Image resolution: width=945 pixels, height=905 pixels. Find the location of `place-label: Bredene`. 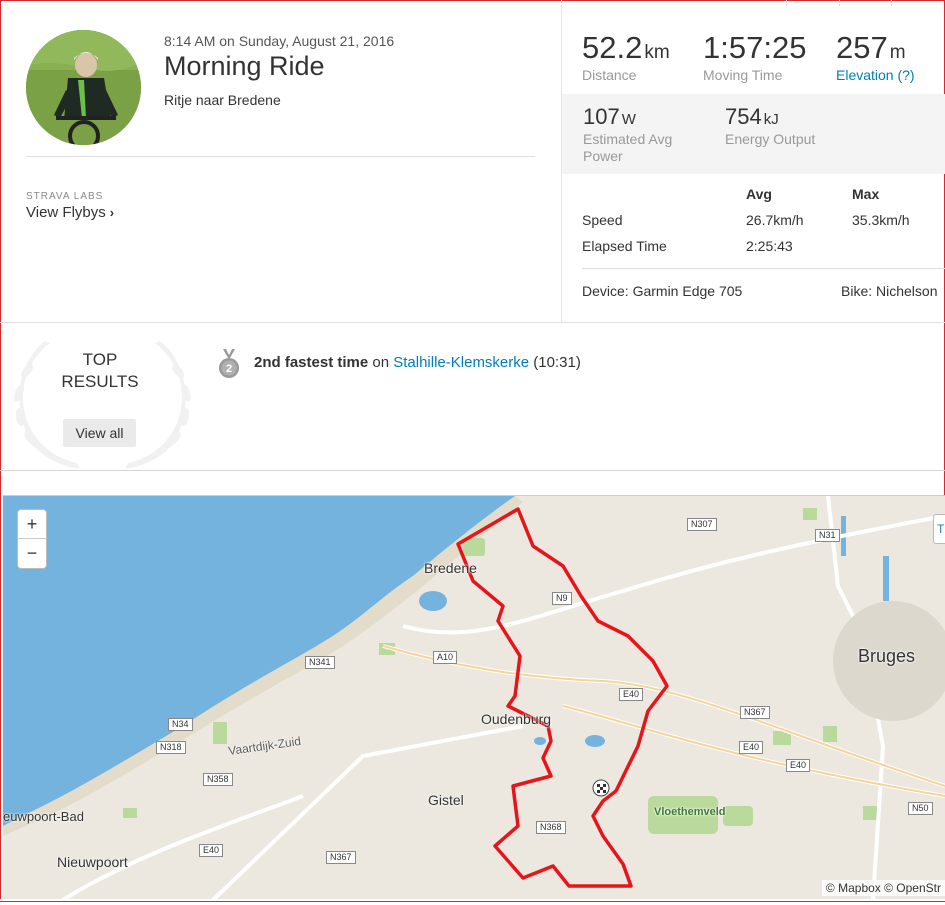

place-label: Bredene is located at coordinates (450, 568).